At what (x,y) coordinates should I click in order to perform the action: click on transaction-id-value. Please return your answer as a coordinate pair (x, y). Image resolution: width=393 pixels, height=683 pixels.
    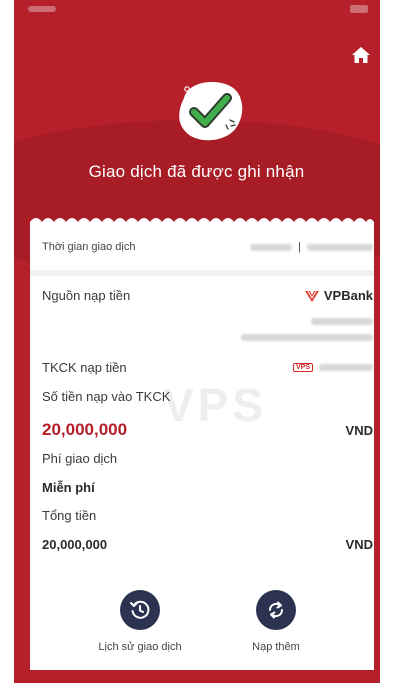
    Looking at the image, I should click on (340, 247).